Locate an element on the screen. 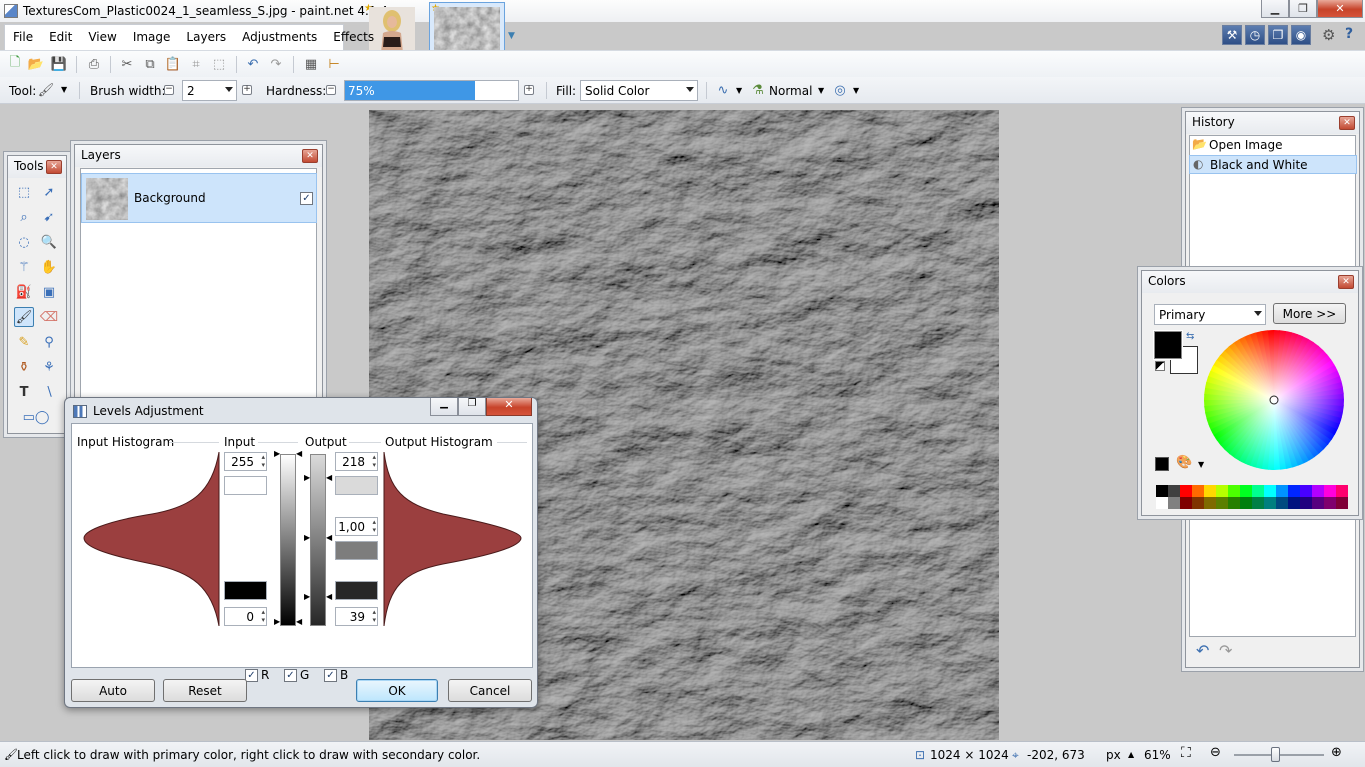 This screenshot has width=1365, height=767. channel-r: ✓ R is located at coordinates (257, 675).